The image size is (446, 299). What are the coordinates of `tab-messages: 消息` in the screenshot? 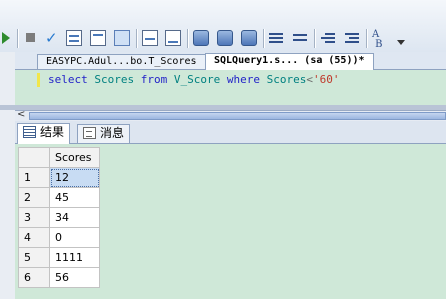 It's located at (104, 133).